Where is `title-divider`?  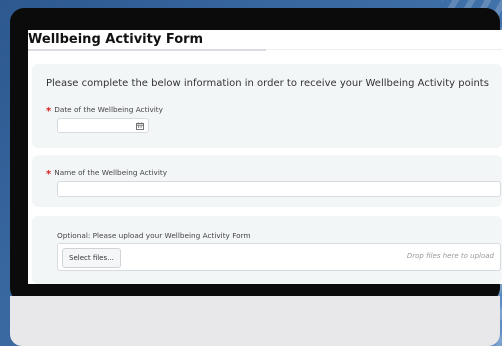 title-divider is located at coordinates (384, 49).